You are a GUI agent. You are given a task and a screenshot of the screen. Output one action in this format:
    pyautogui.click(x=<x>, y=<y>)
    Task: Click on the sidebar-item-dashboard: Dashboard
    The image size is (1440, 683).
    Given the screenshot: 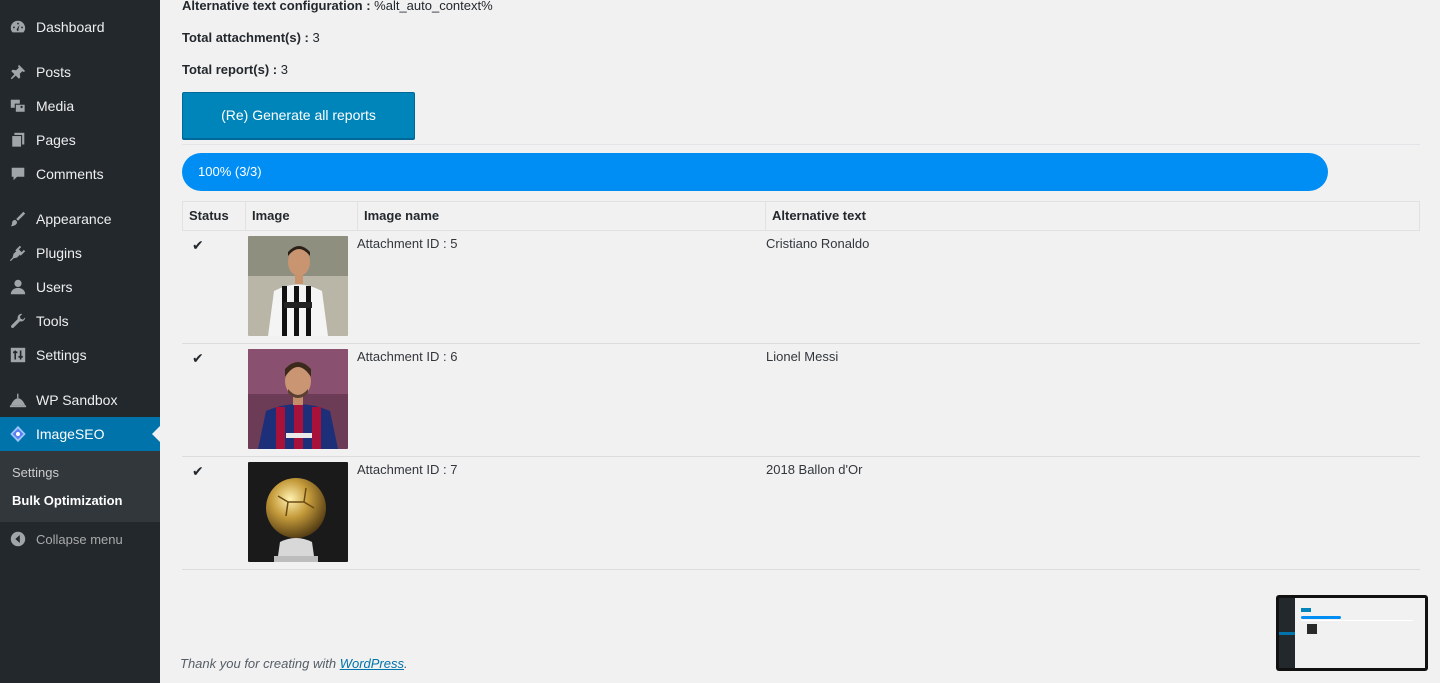 What is the action you would take?
    pyautogui.click(x=80, y=27)
    